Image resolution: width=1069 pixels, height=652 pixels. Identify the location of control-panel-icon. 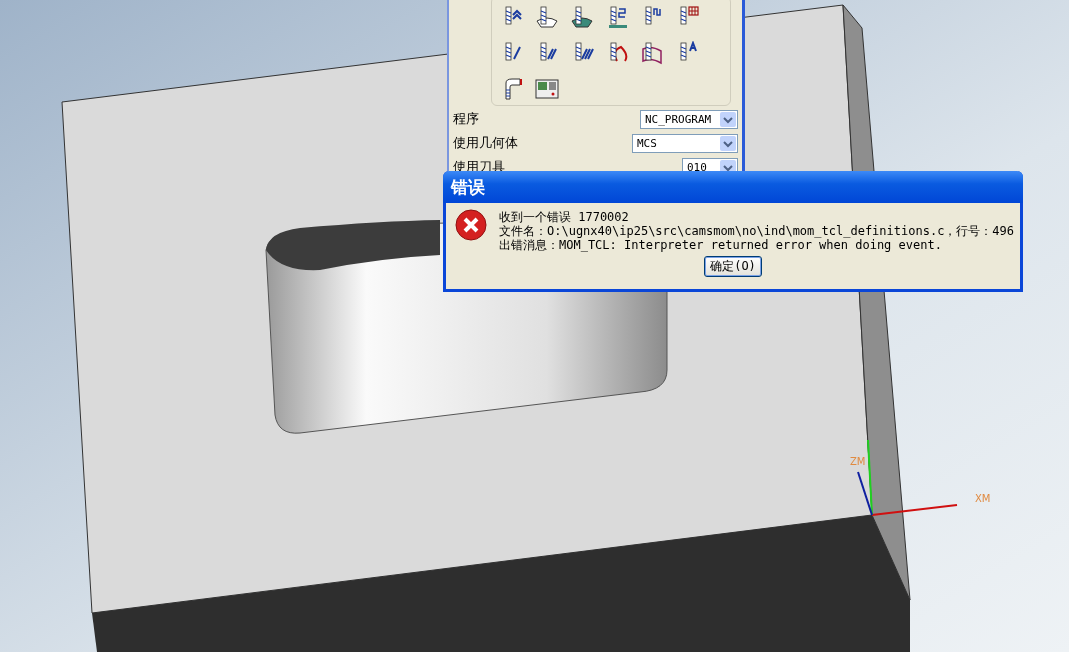
(547, 89).